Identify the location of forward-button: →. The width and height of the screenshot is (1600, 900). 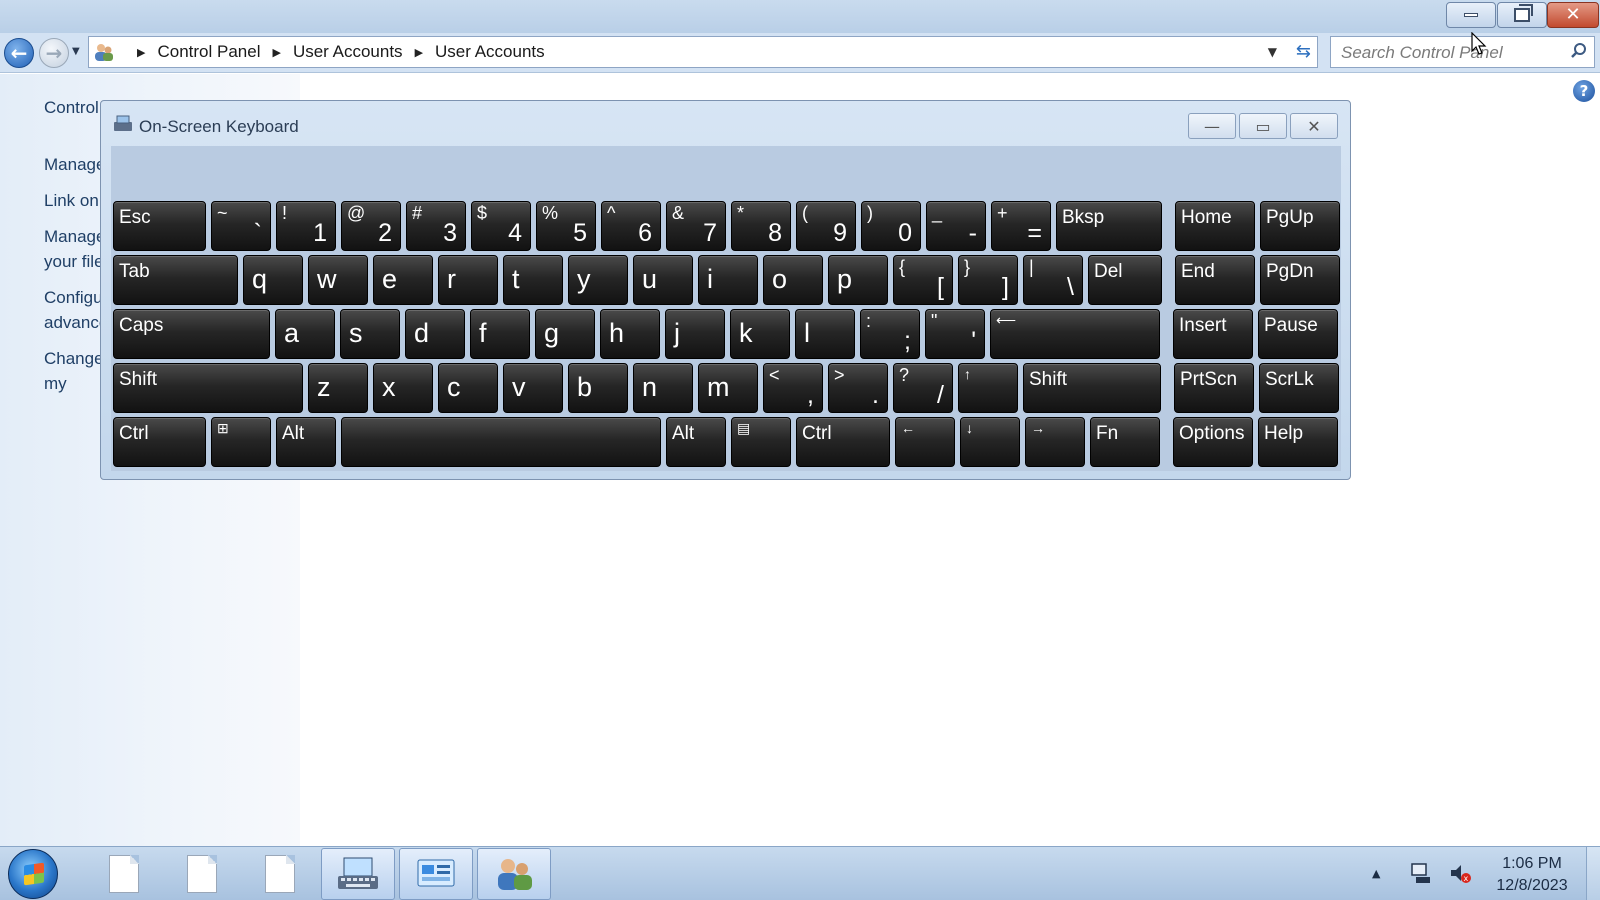
(54, 53).